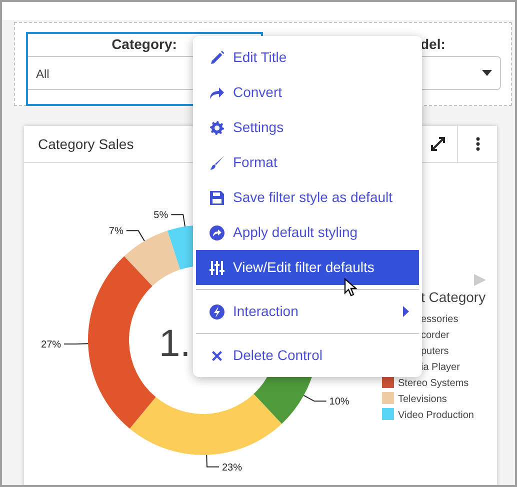 This screenshot has width=517, height=487. I want to click on next-page-icon, so click(480, 280).